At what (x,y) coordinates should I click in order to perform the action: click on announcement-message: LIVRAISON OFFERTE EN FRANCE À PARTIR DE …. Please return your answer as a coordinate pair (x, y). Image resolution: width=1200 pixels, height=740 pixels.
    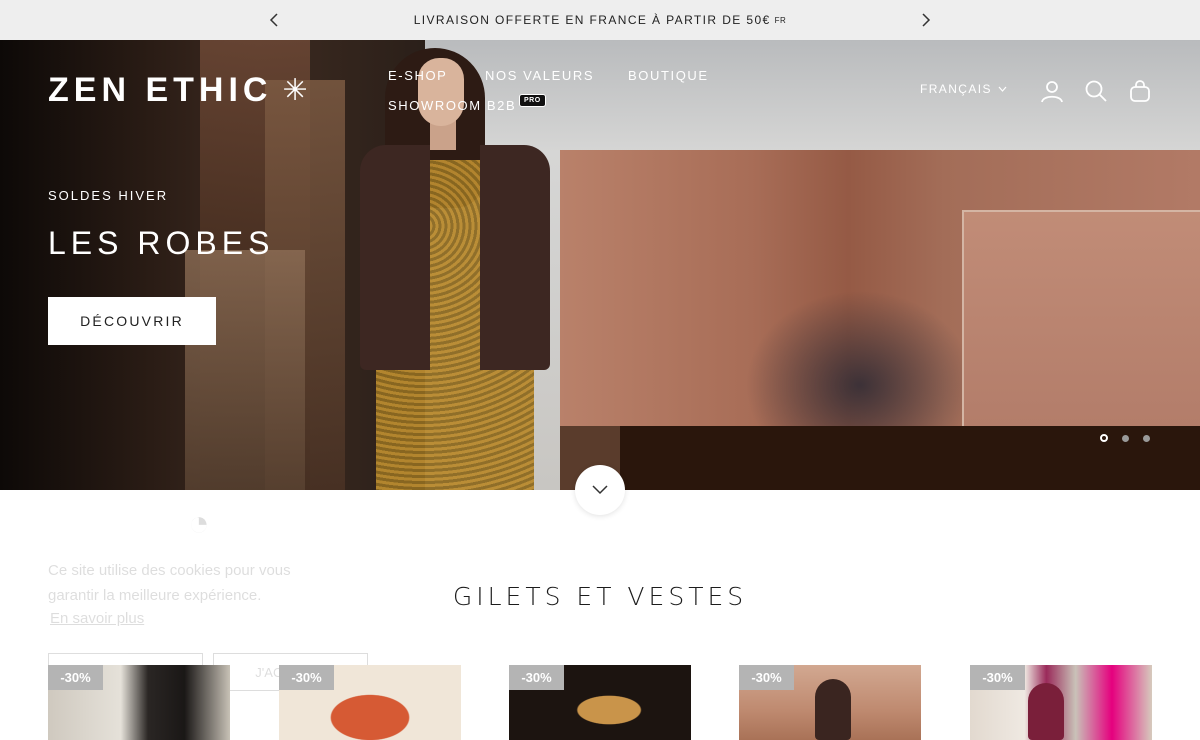
    Looking at the image, I should click on (600, 20).